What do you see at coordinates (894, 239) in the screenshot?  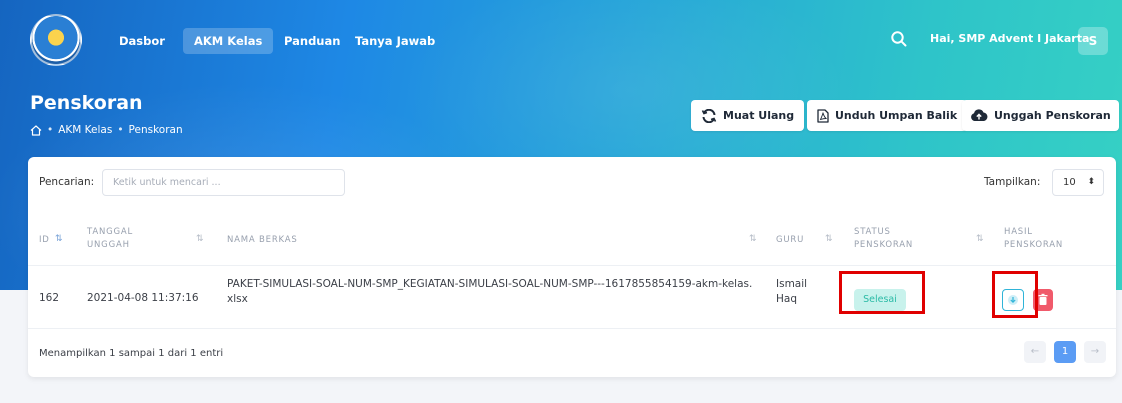 I see `column-header-scoring-status: STATUS PENSKORAN` at bounding box center [894, 239].